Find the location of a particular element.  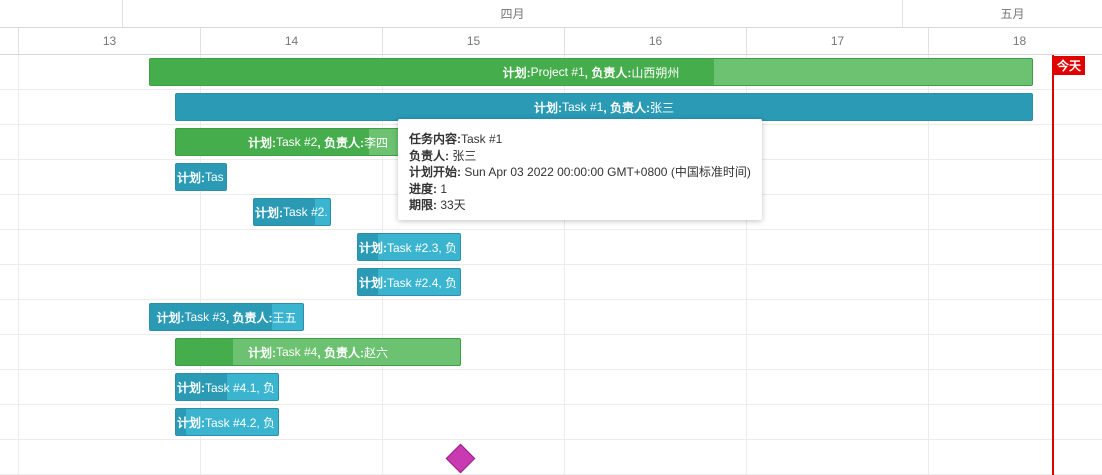

task-bar: 计划: Task #1, 负责人: 张三 is located at coordinates (604, 107).